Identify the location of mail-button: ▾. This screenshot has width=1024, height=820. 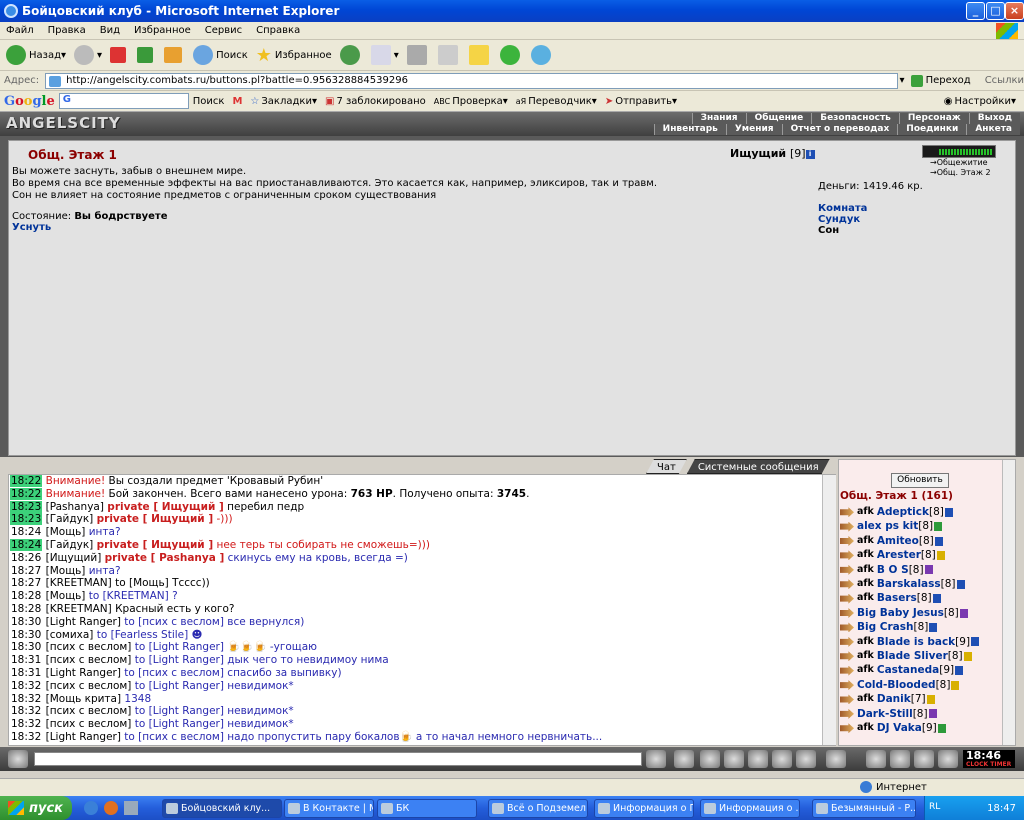
(384, 55).